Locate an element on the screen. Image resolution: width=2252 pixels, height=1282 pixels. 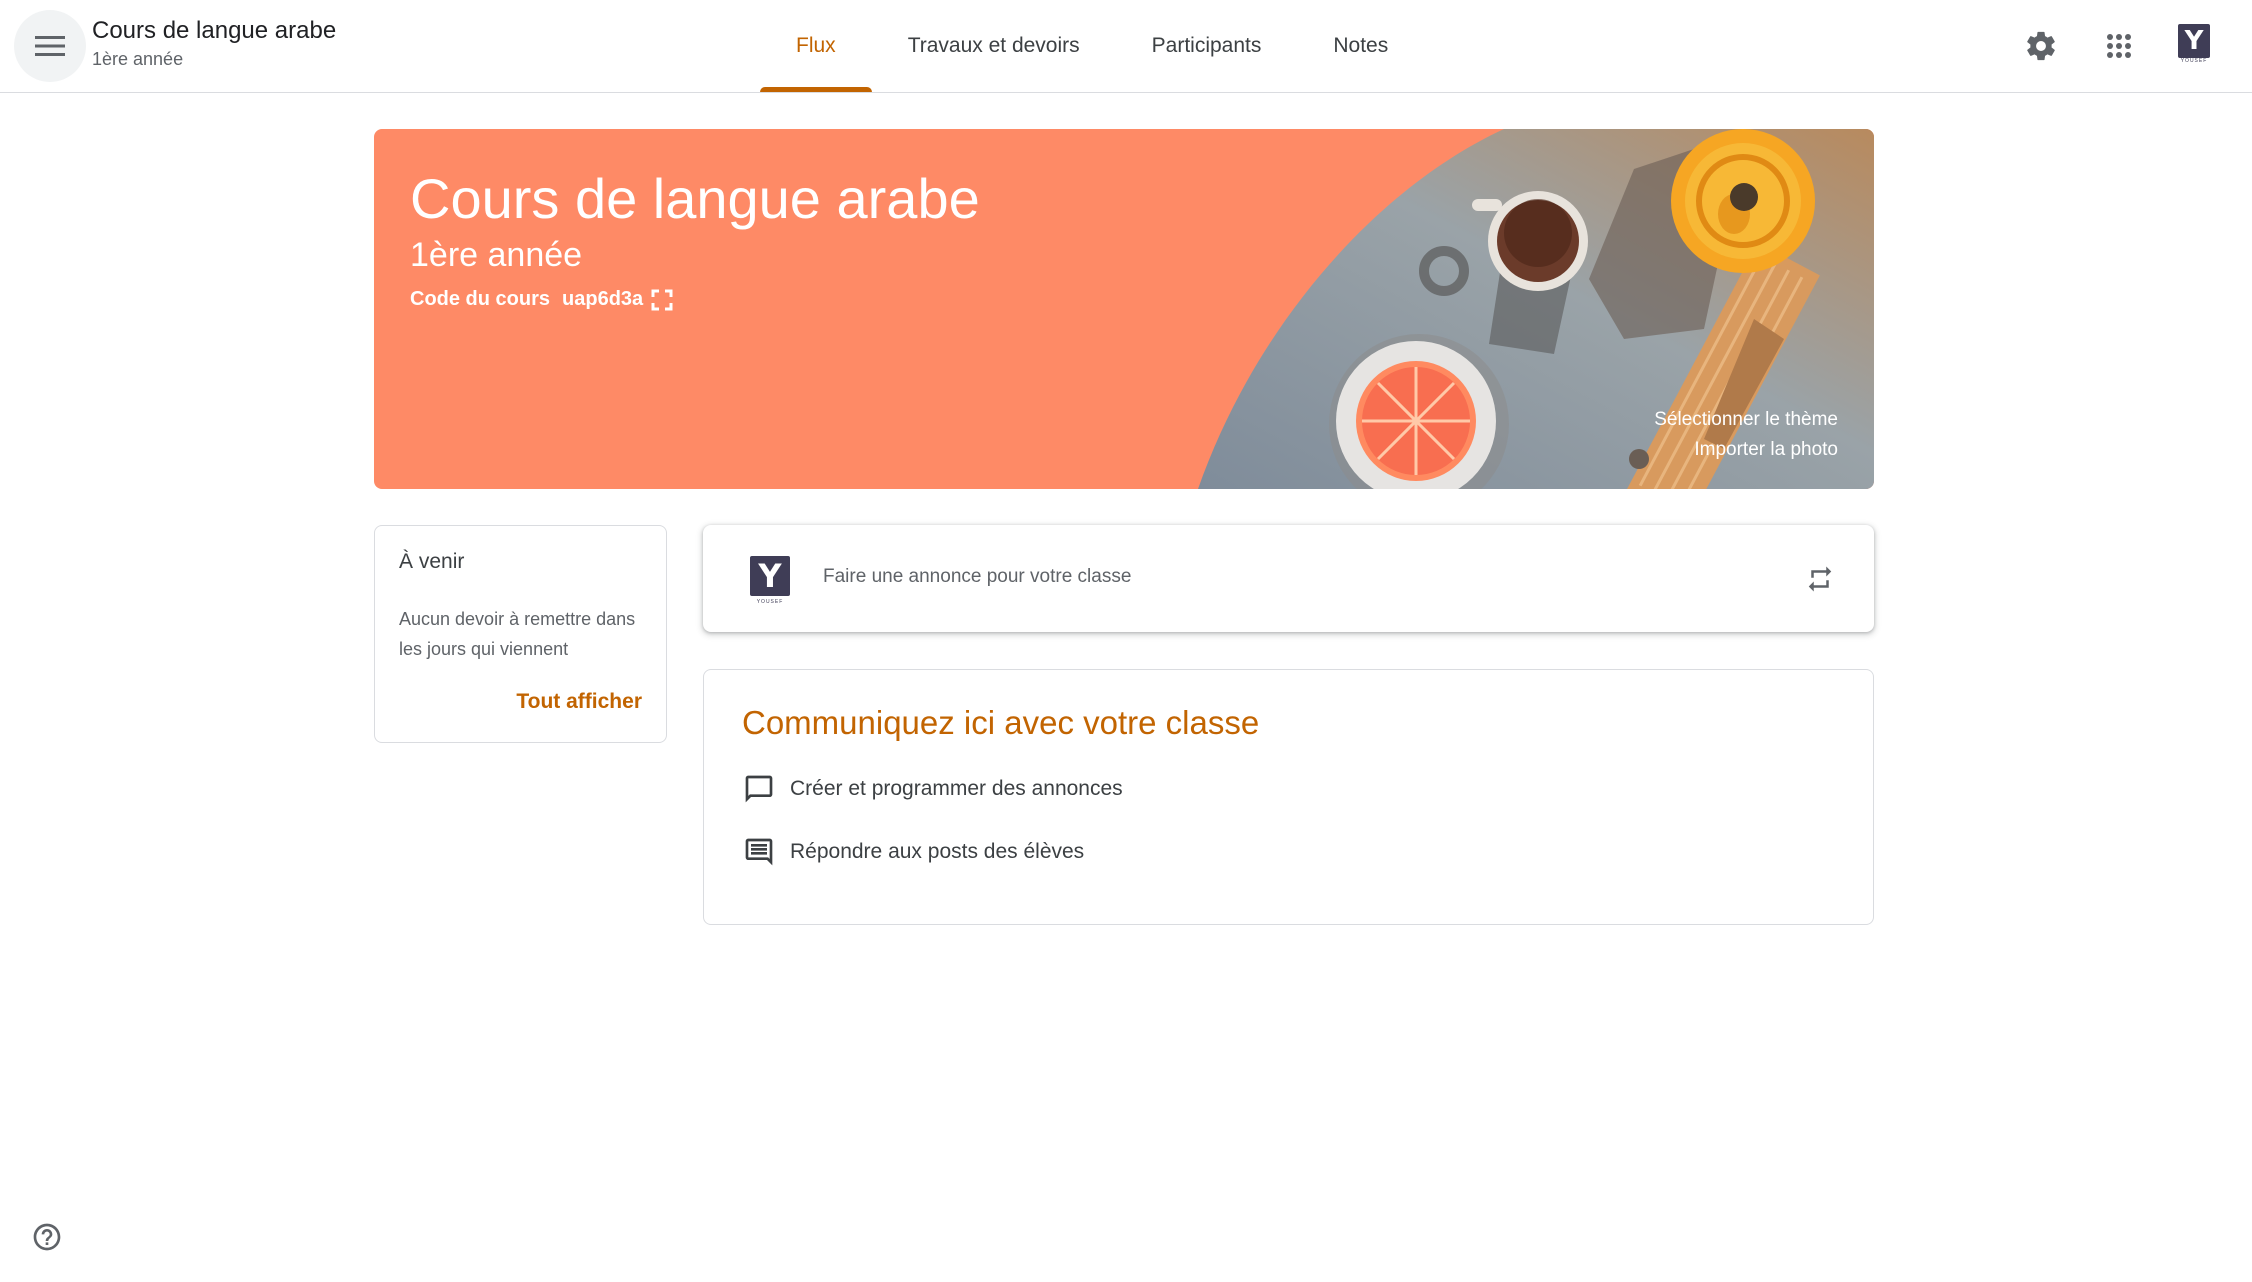
tab-notes: Notes is located at coordinates (1360, 46).